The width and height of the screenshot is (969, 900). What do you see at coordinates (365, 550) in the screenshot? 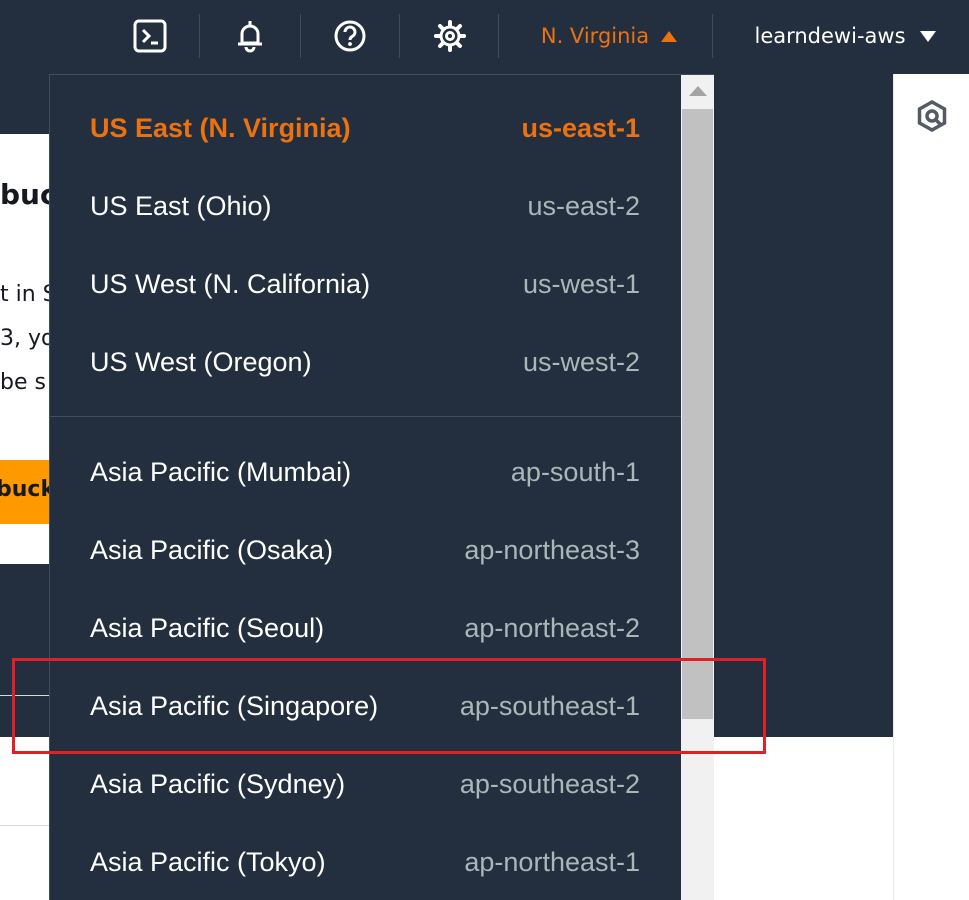
I see `region-option-ap-northeast-3: Asia Pacific (Osaka) ap-northeast-3` at bounding box center [365, 550].